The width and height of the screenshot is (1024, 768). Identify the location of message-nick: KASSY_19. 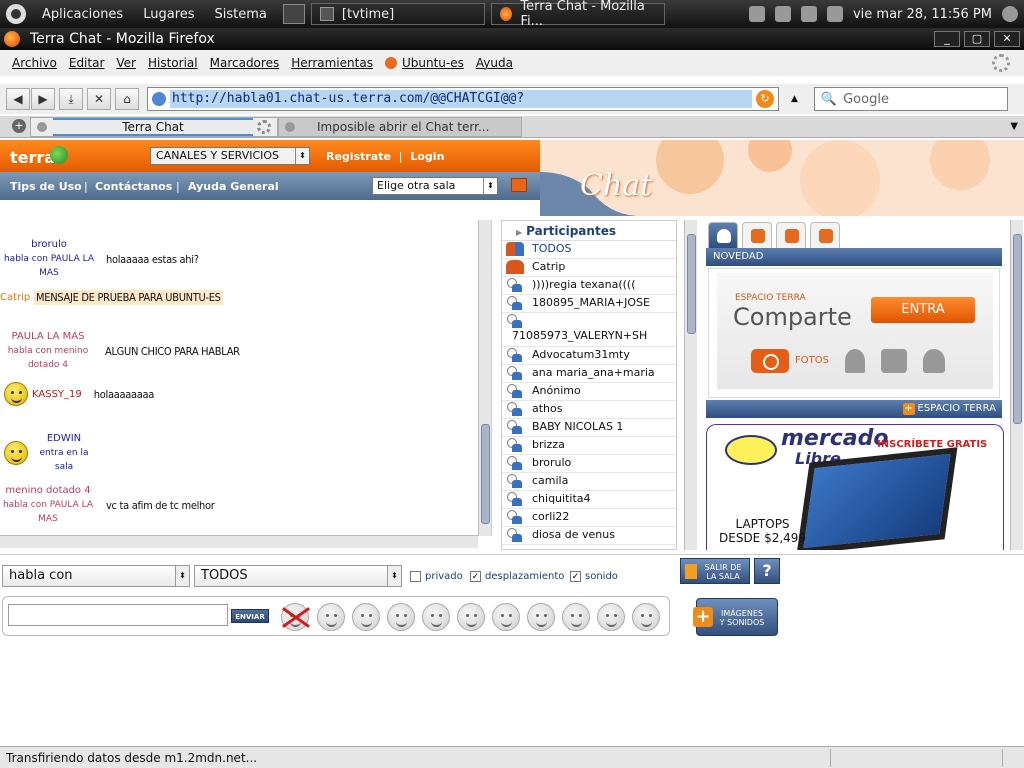
(57, 394).